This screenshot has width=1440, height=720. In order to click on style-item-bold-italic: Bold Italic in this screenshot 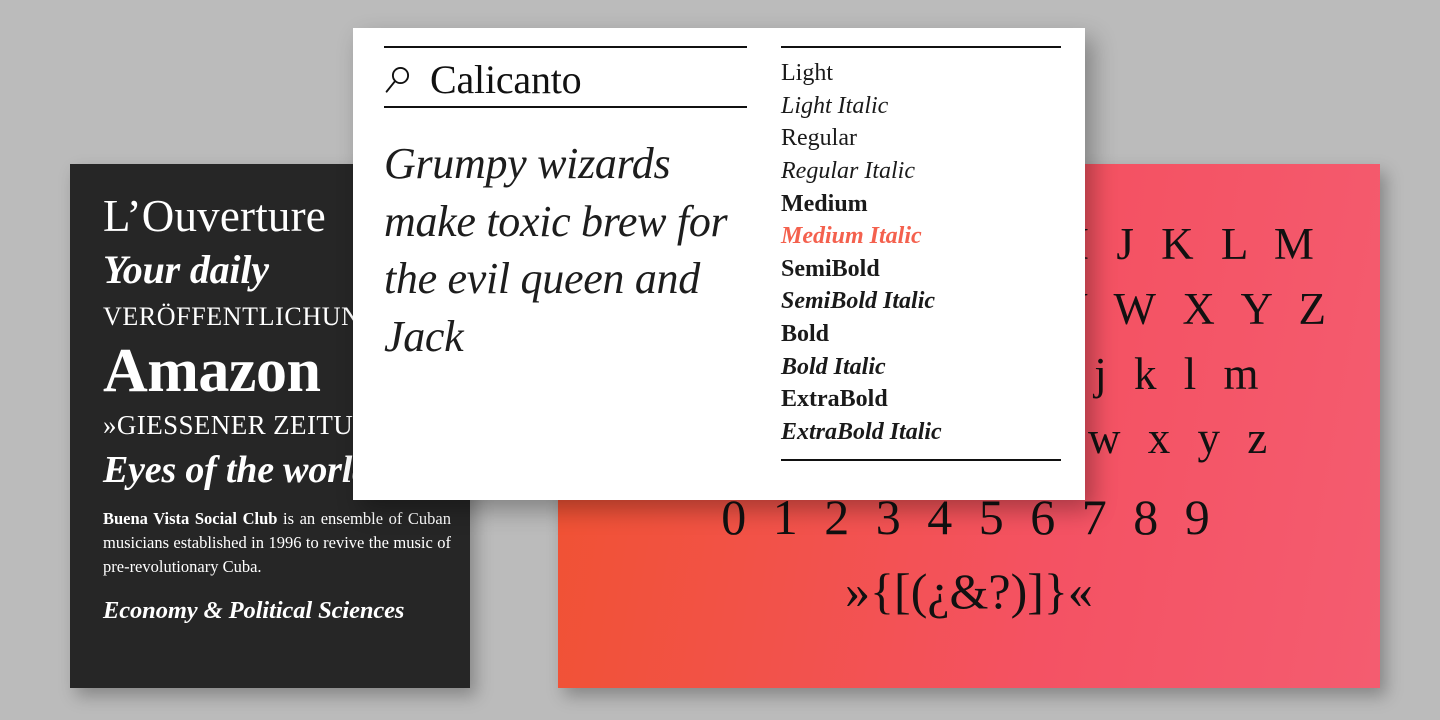, I will do `click(921, 367)`.